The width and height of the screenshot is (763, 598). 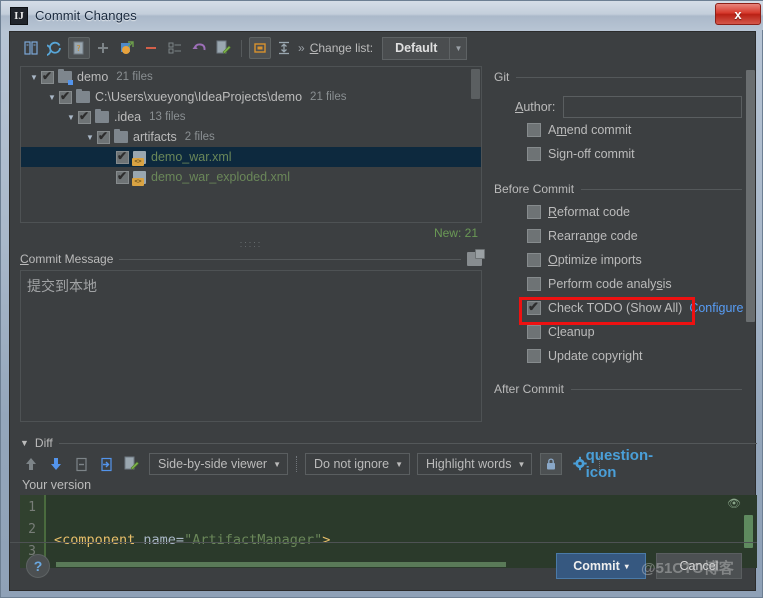 I want to click on window-titlebar: IJ Commit Changes x, so click(x=382, y=15).